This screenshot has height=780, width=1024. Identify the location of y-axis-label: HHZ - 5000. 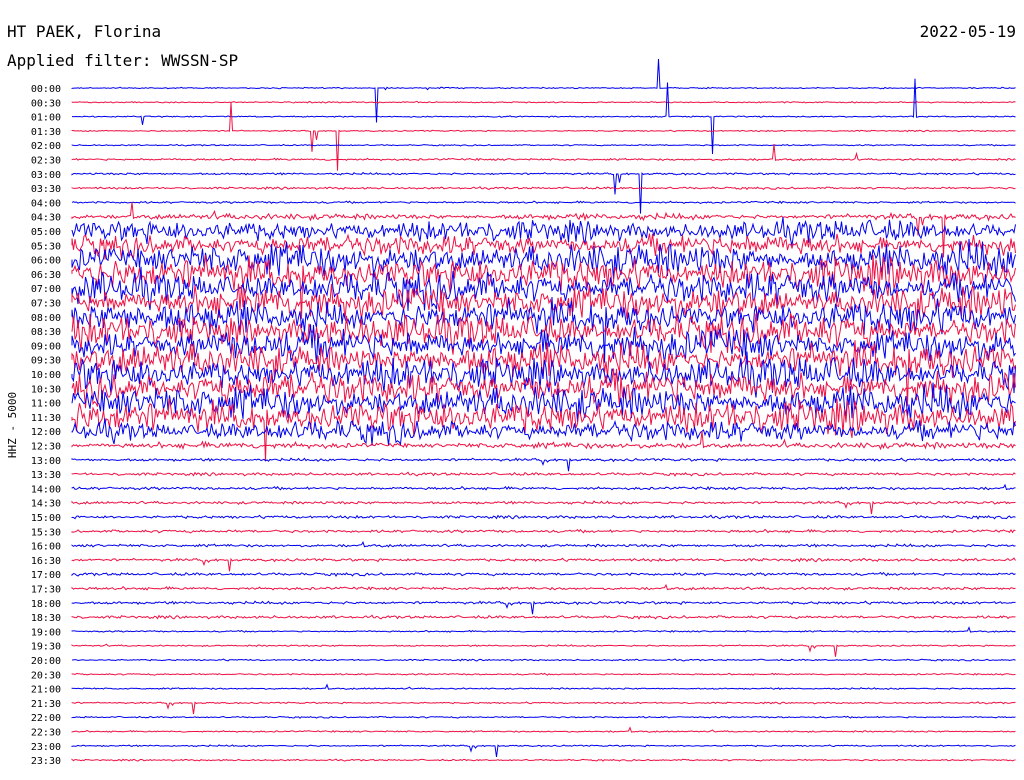
(12, 425).